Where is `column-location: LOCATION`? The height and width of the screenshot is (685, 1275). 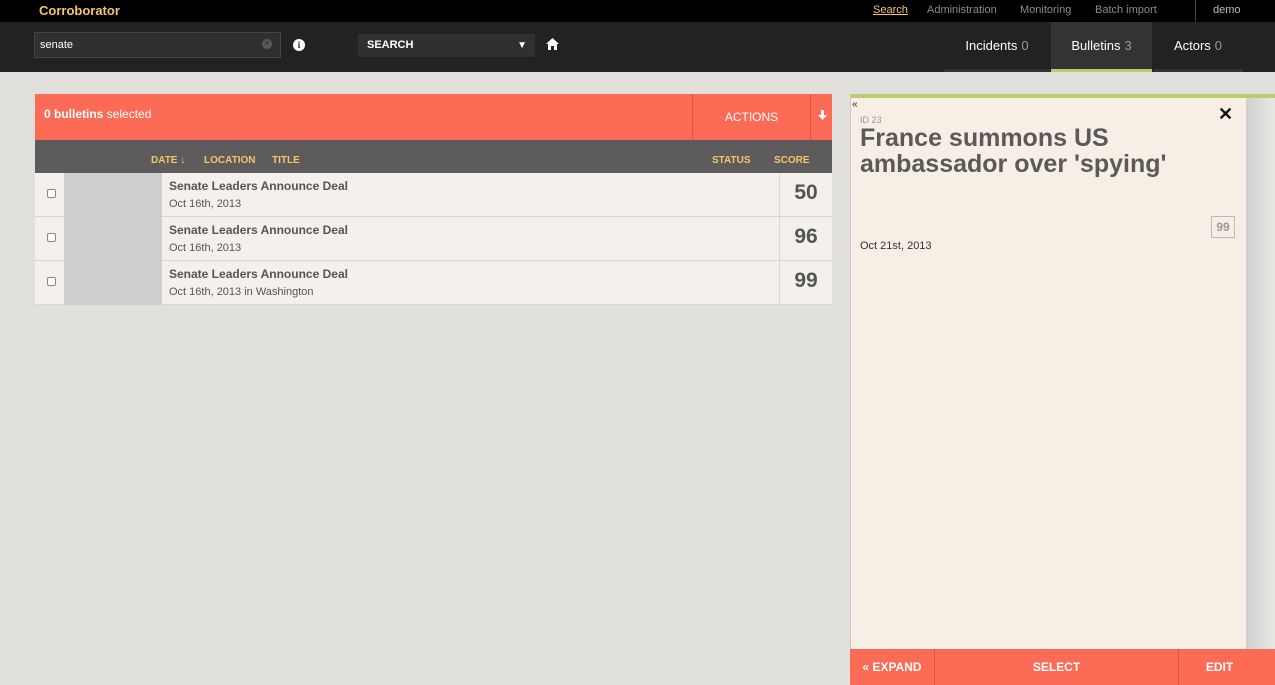
column-location: LOCATION is located at coordinates (229, 160).